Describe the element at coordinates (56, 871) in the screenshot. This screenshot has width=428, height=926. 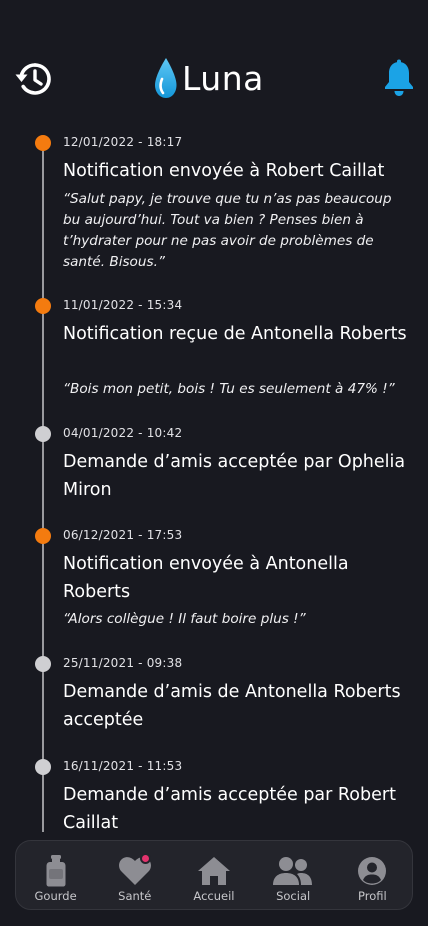
I see `bottle-icon` at that location.